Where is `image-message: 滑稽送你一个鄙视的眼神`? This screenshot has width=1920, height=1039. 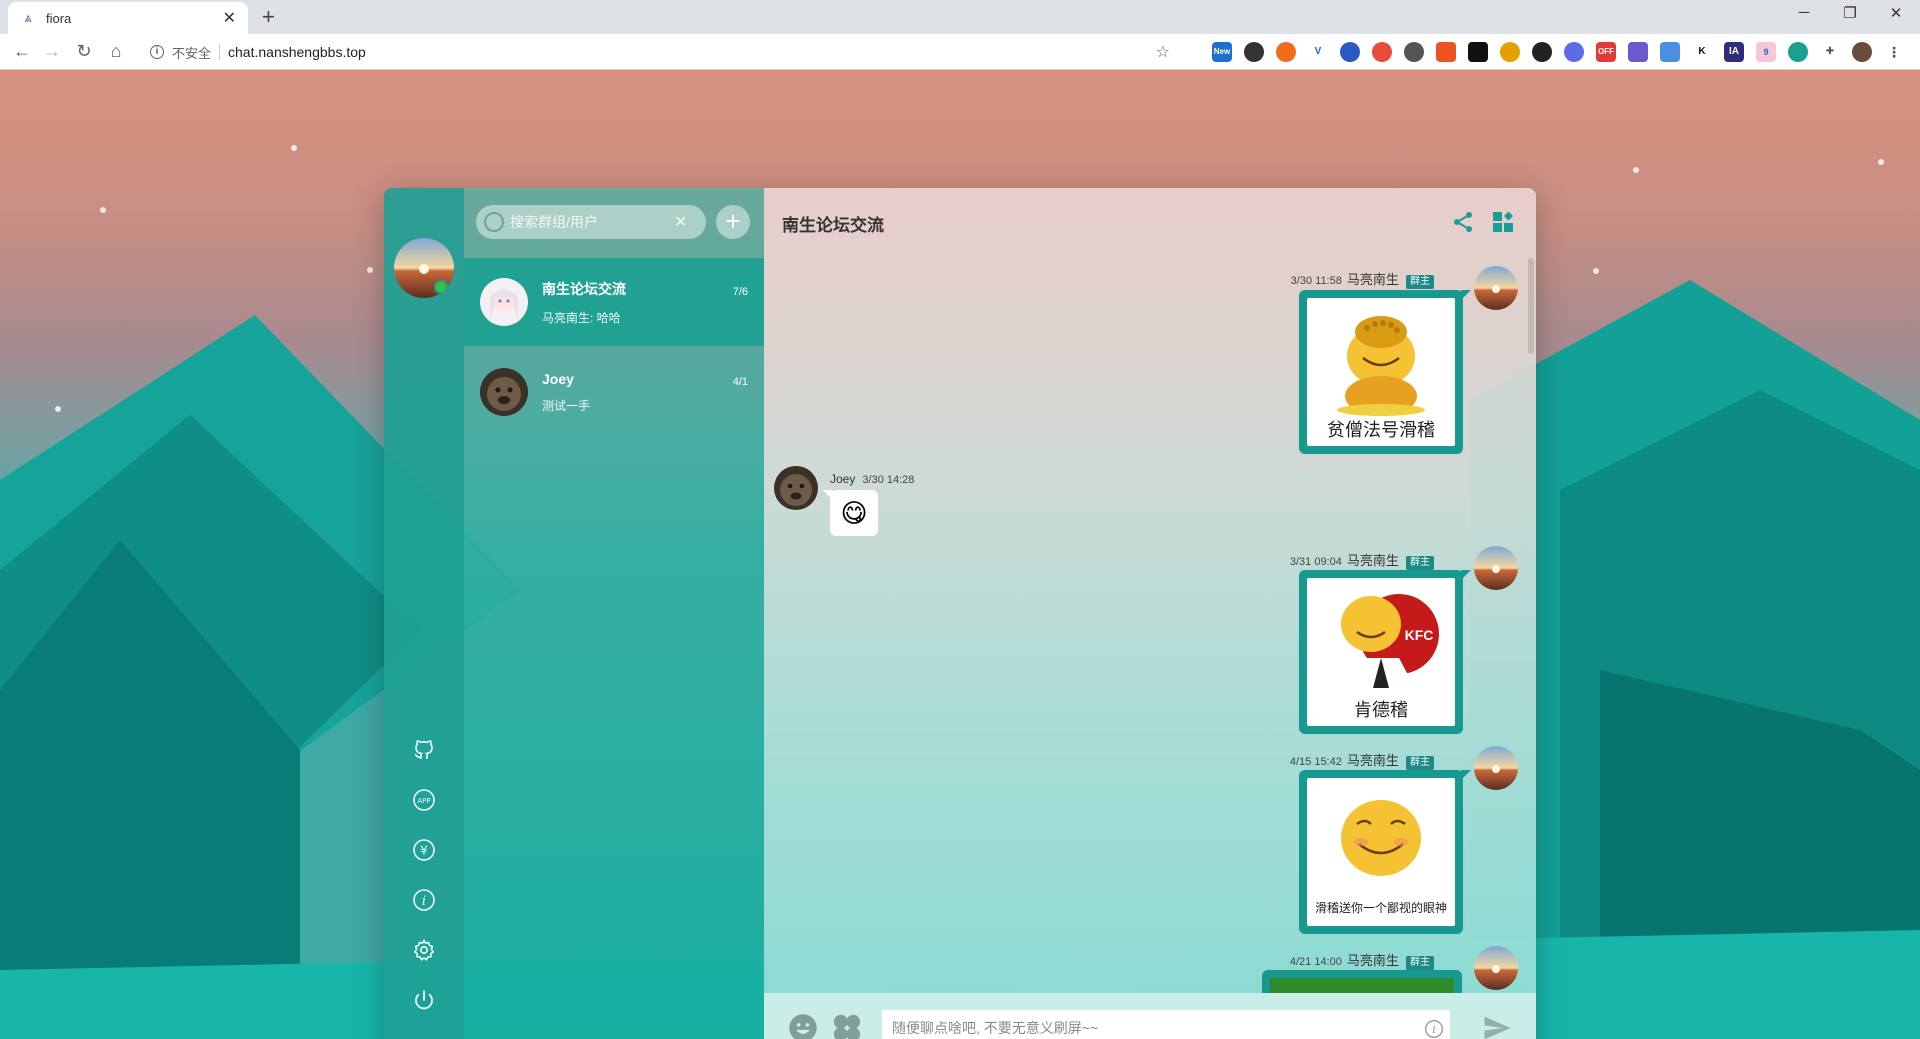
image-message: 滑稽送你一个鄙视的眼神 is located at coordinates (1385, 852).